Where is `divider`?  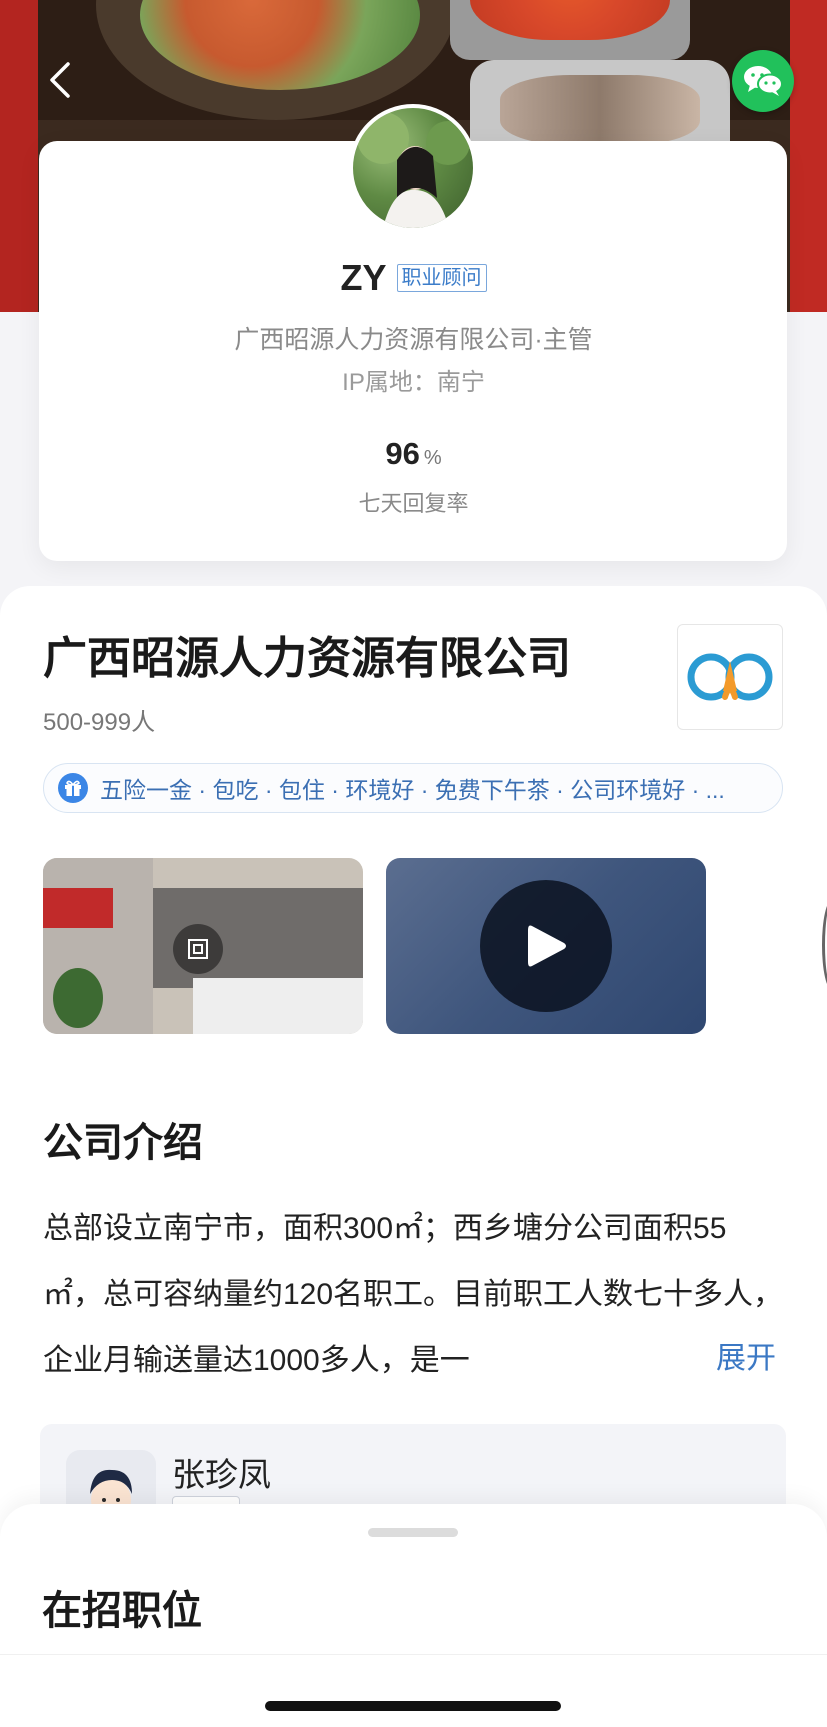
divider is located at coordinates (413, 1654).